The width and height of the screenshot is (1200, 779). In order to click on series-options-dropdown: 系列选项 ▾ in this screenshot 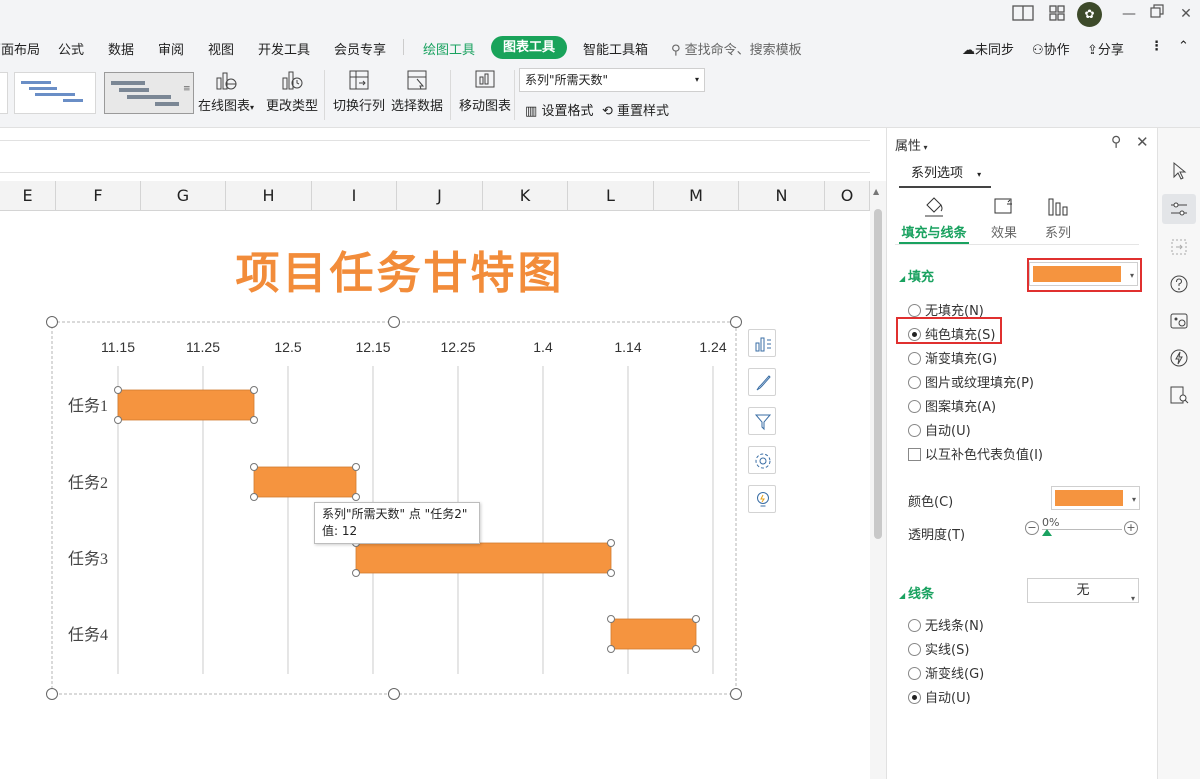, I will do `click(945, 174)`.